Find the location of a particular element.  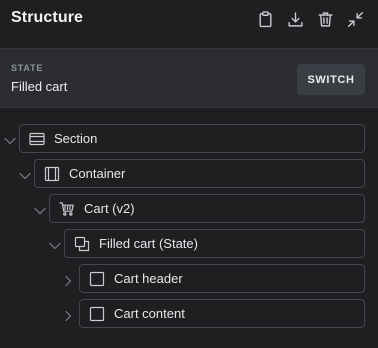

collapse-icon is located at coordinates (355, 19).